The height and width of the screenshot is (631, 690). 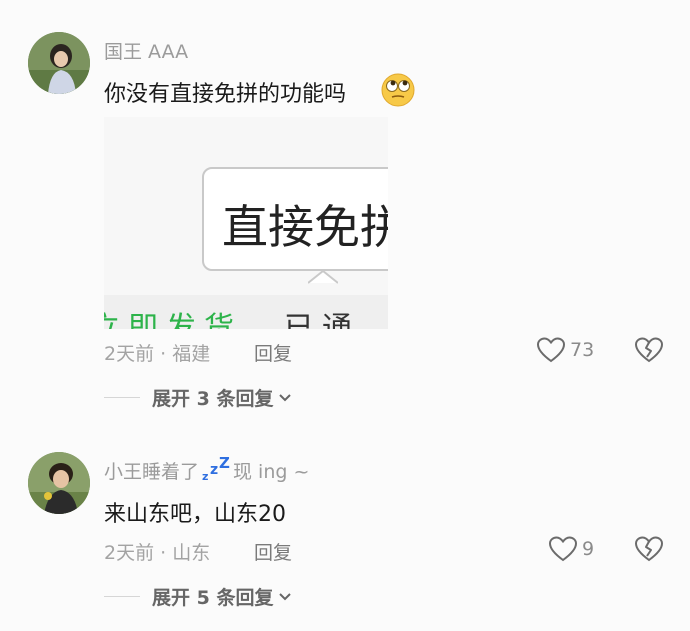 I want to click on comment-location: 山东, so click(x=191, y=553).